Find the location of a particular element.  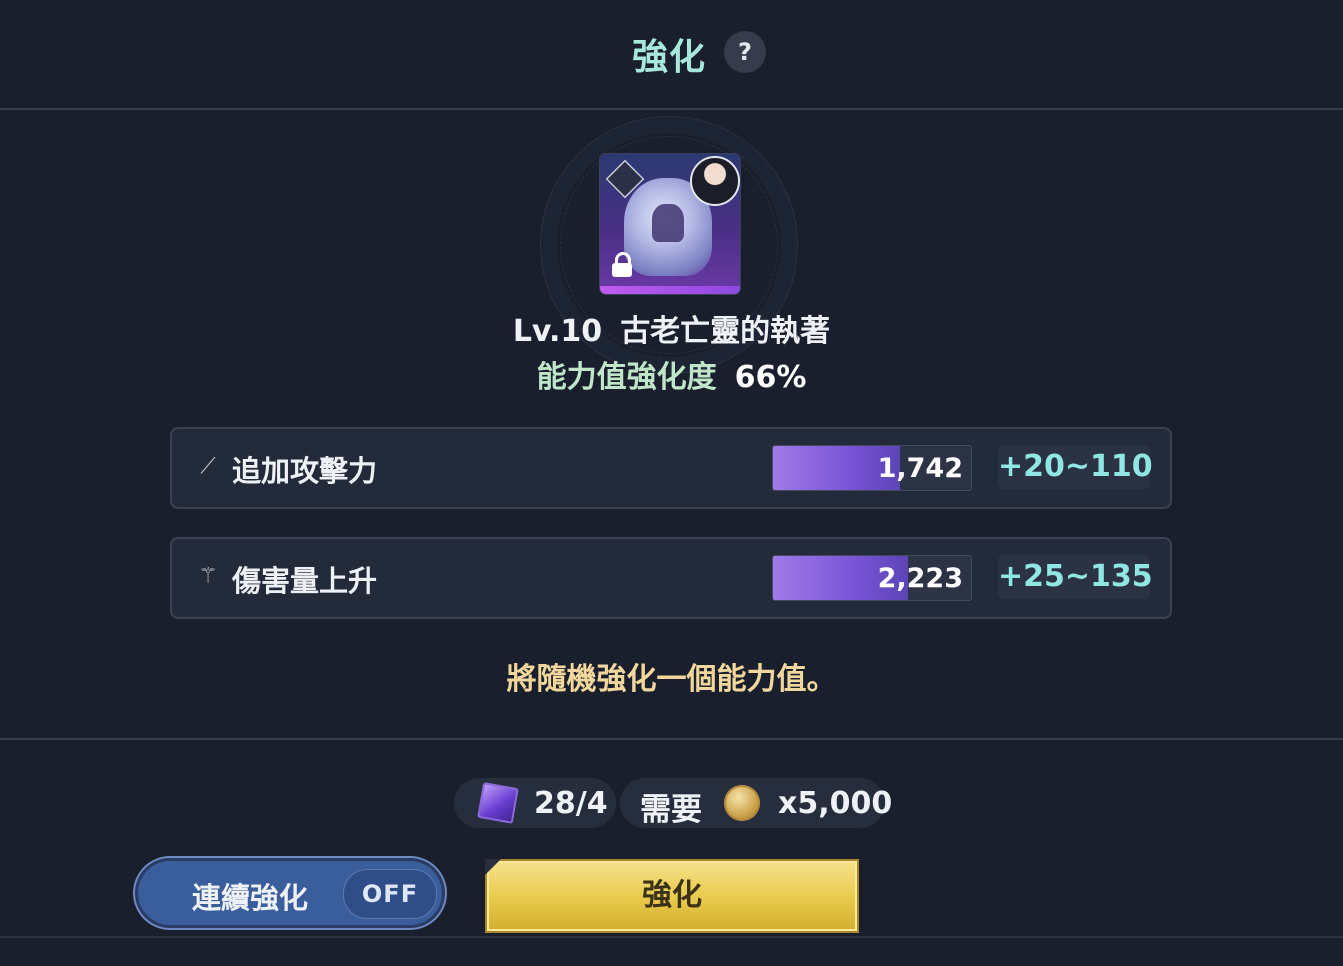

help-button: ? is located at coordinates (745, 52).